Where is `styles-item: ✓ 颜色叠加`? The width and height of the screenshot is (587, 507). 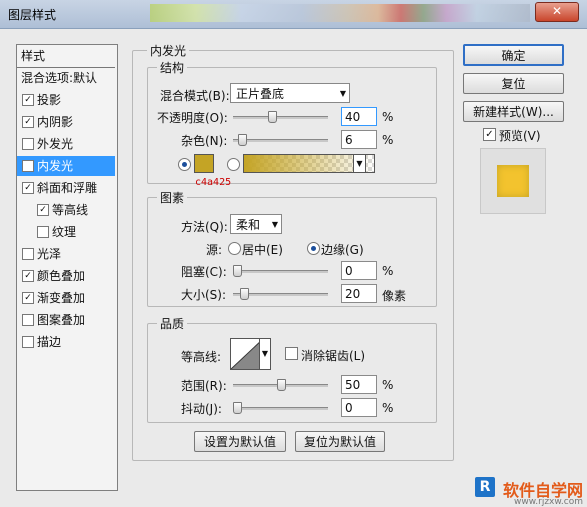 styles-item: ✓ 颜色叠加 is located at coordinates (66, 276).